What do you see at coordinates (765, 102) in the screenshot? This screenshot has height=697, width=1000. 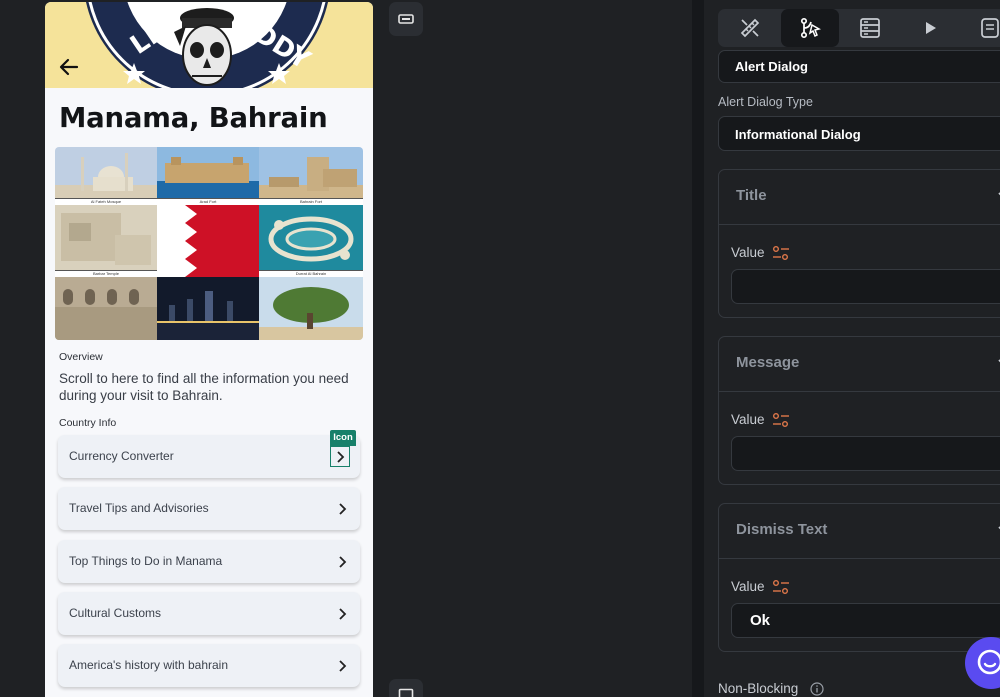 I see `dialog-type-label: Alert Dialog Type` at bounding box center [765, 102].